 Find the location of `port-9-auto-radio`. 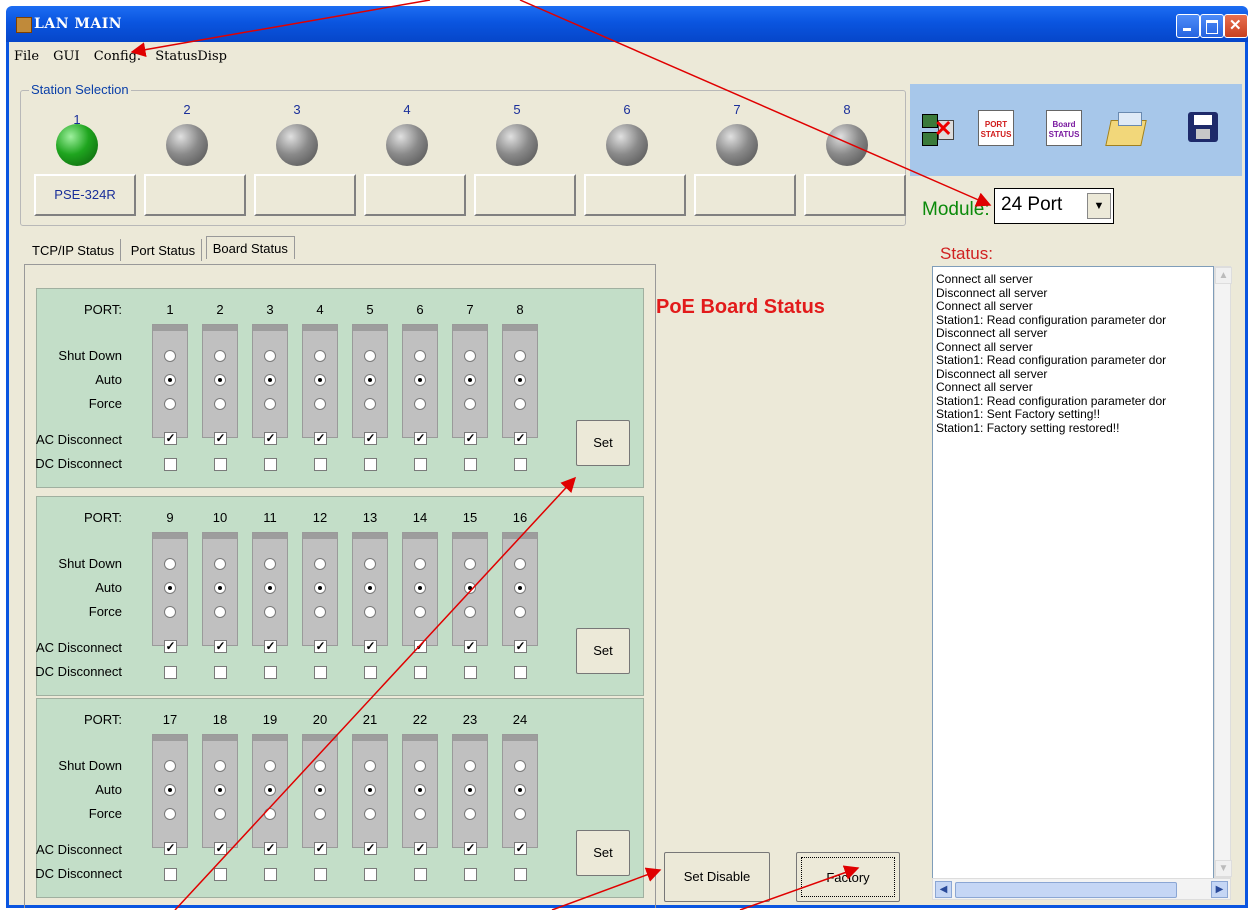

port-9-auto-radio is located at coordinates (170, 588).